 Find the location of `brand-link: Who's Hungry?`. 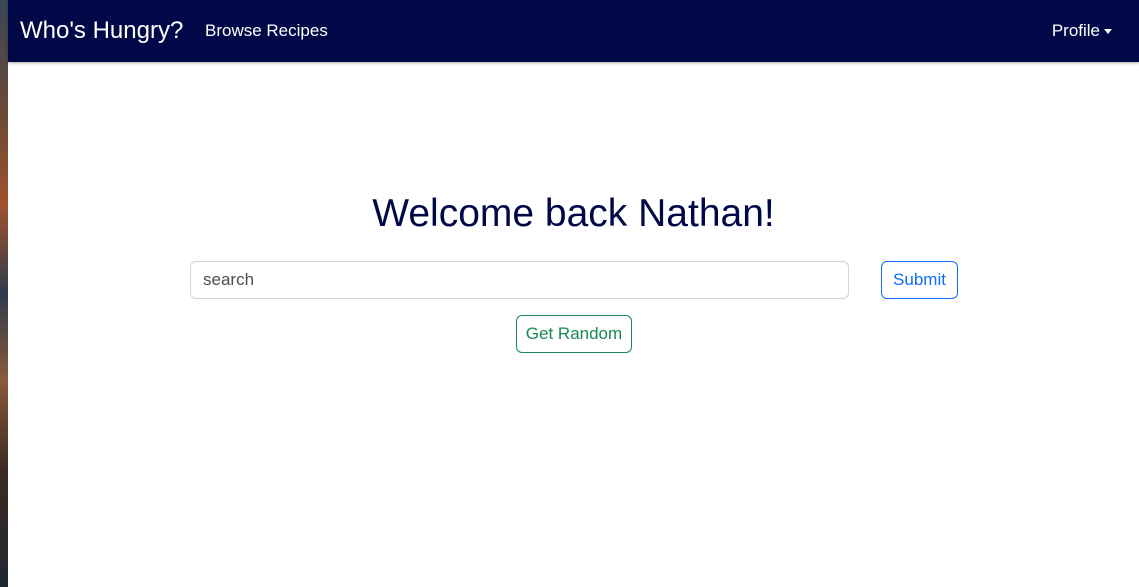

brand-link: Who's Hungry? is located at coordinates (101, 31).